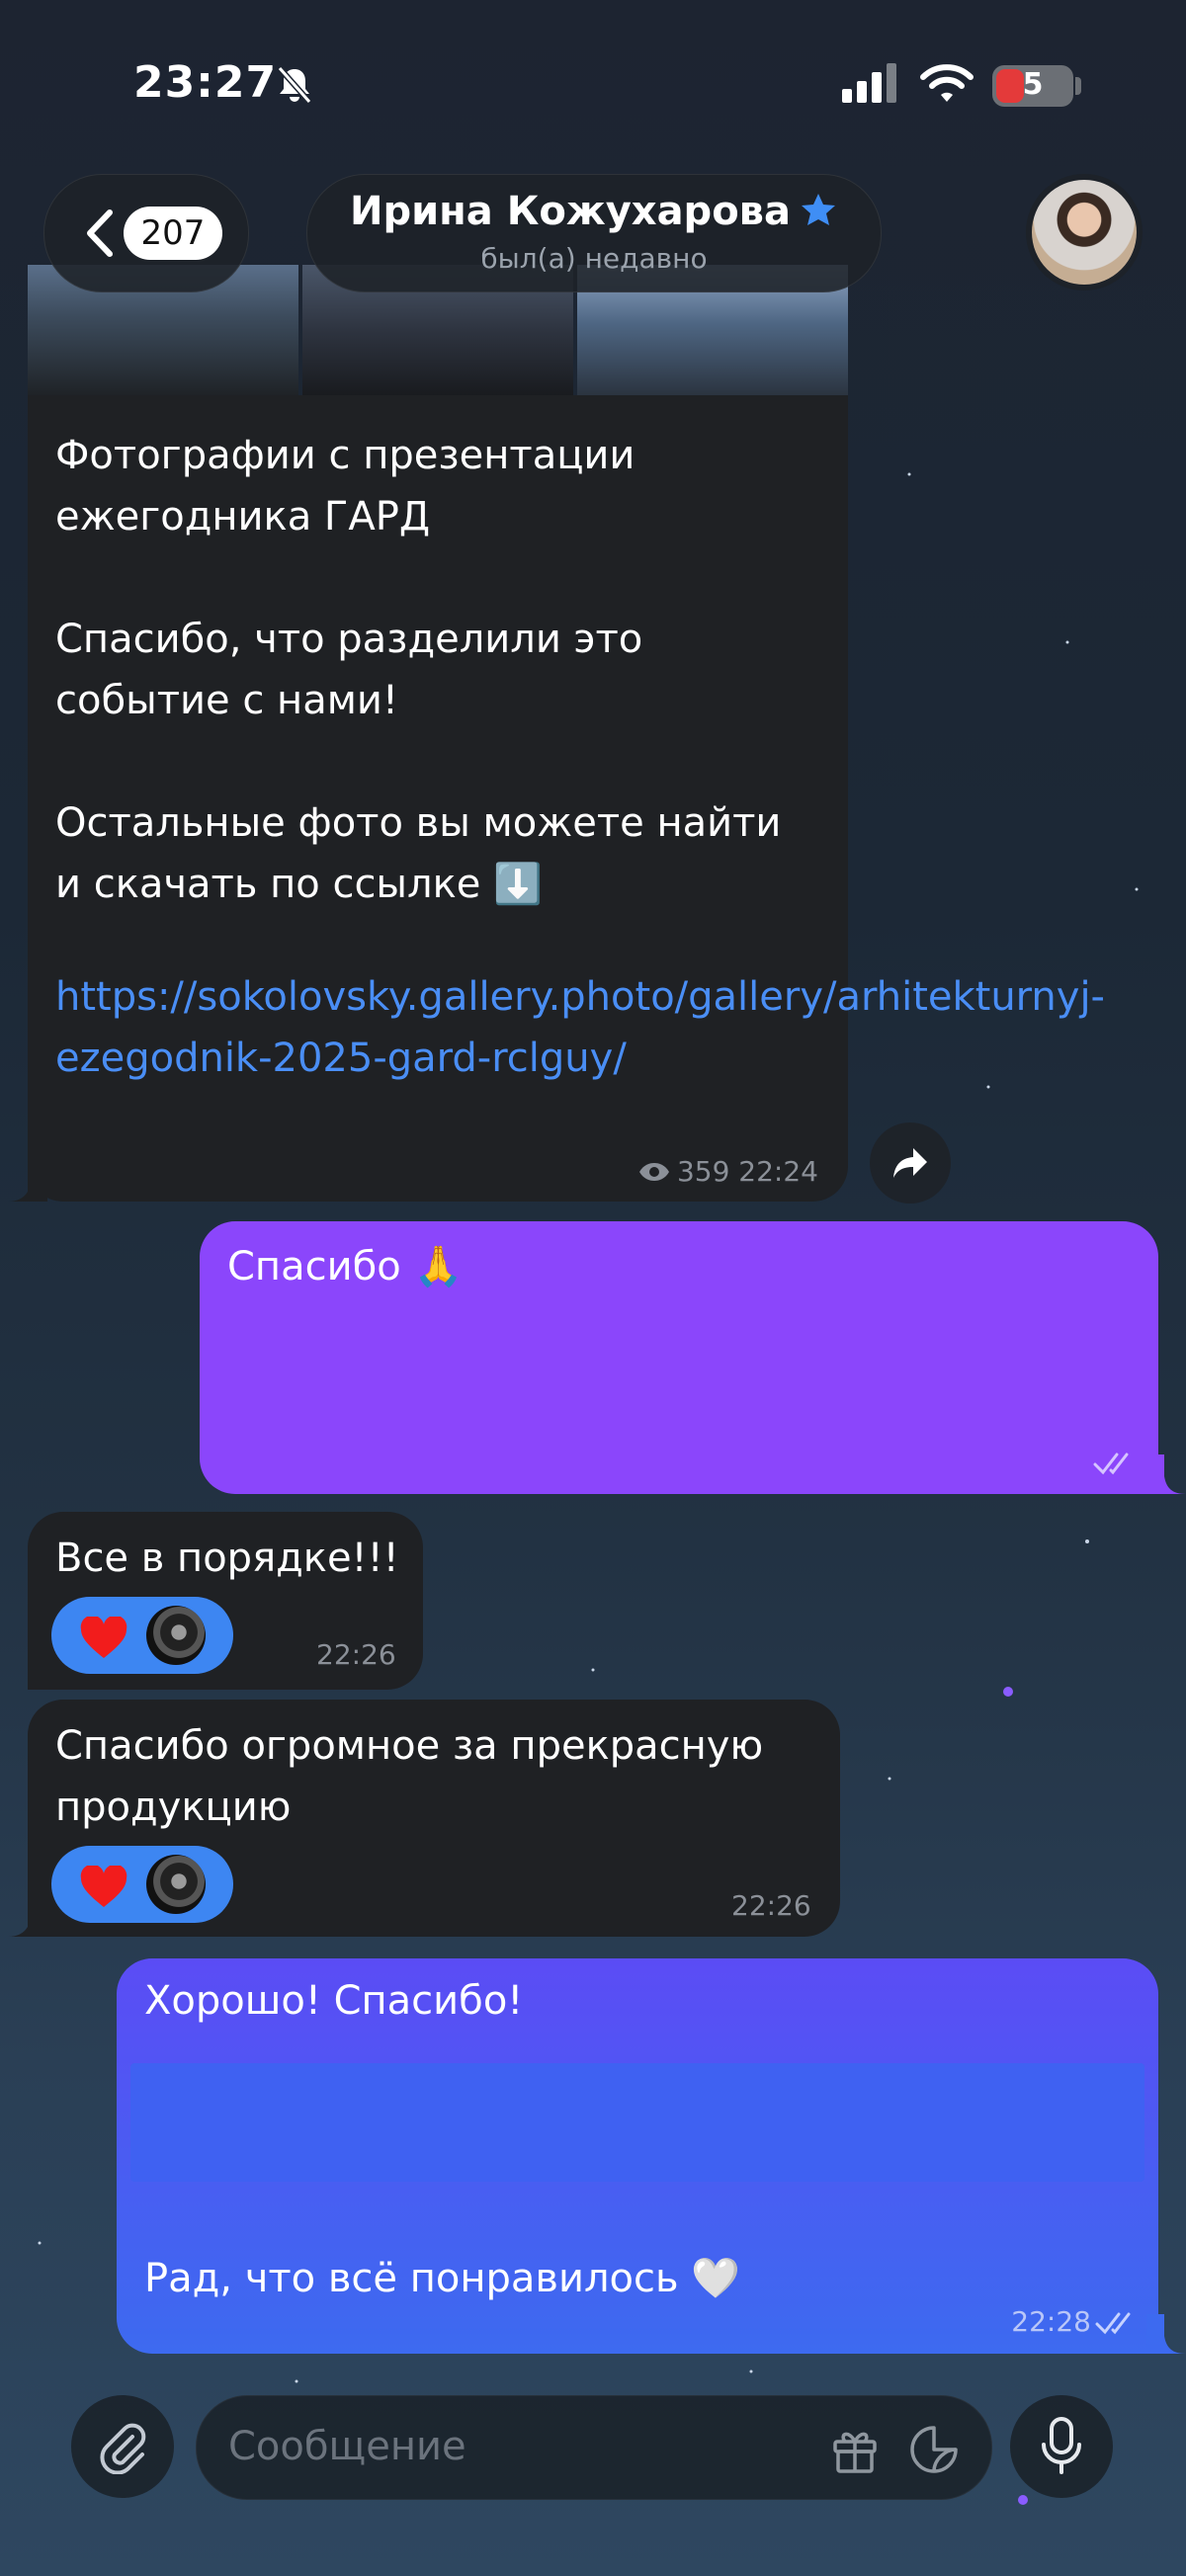  Describe the element at coordinates (334, 2001) in the screenshot. I see `message-text: Хорошо! Спасибо!` at that location.